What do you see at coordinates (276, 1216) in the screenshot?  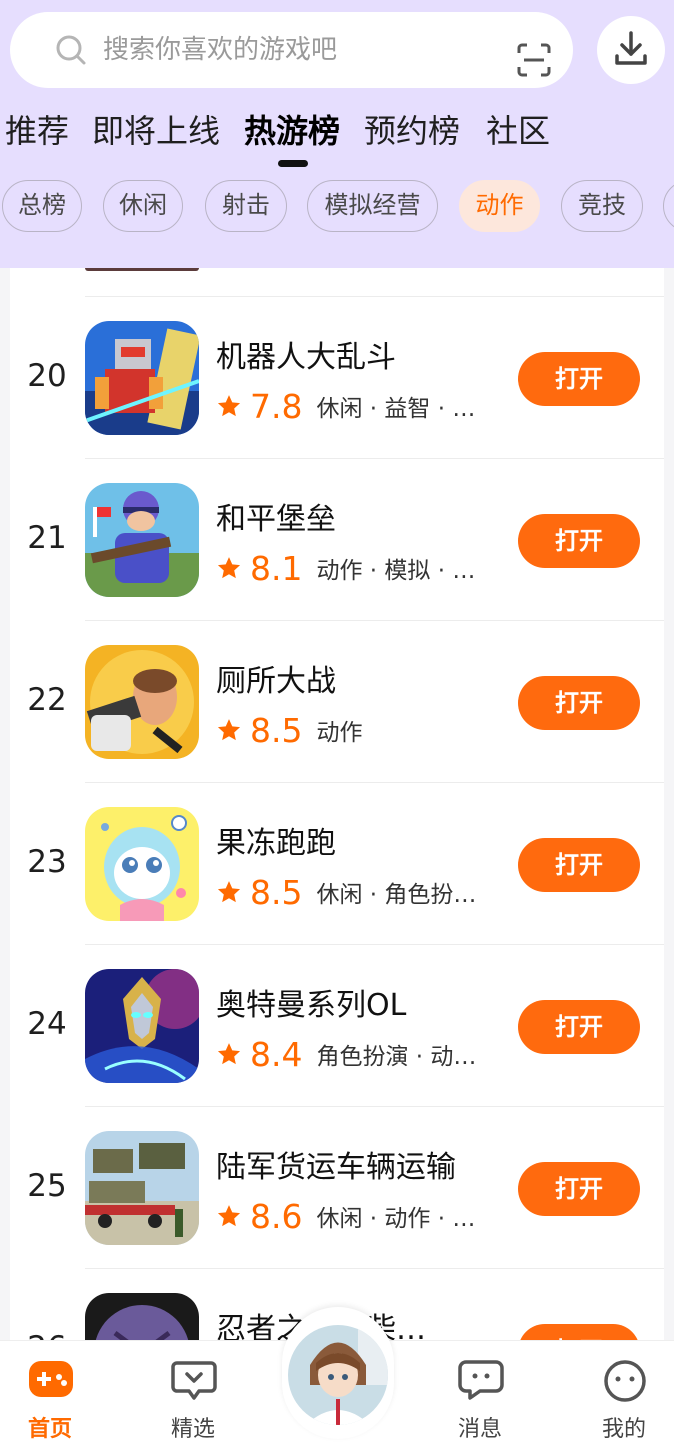 I see `rating-score: 8.6` at bounding box center [276, 1216].